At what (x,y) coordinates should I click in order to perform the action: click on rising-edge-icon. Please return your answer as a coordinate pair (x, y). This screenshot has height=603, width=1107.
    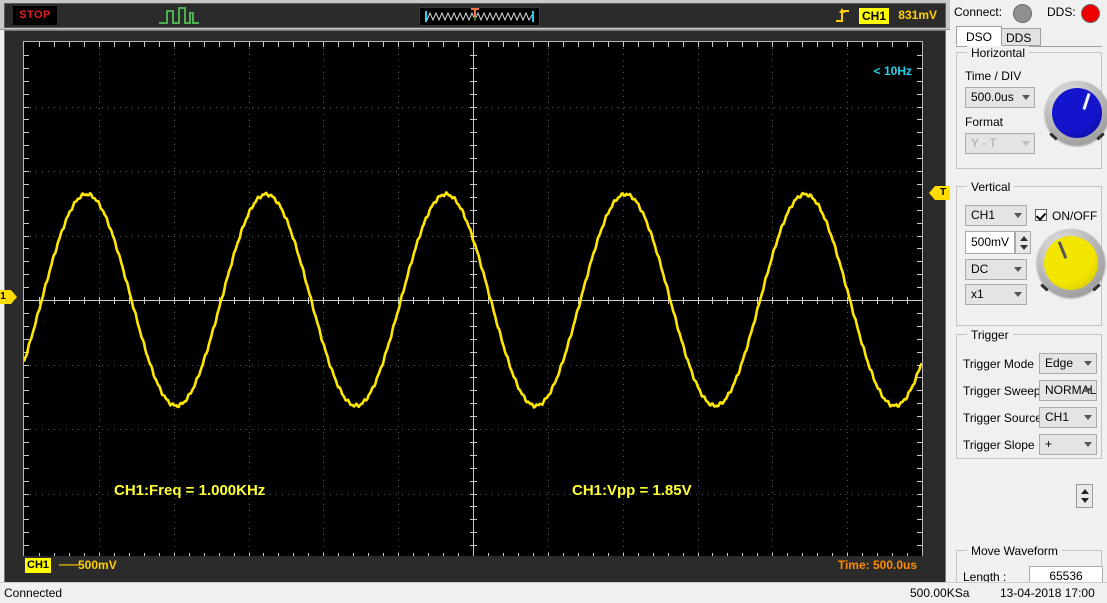
    Looking at the image, I should click on (843, 16).